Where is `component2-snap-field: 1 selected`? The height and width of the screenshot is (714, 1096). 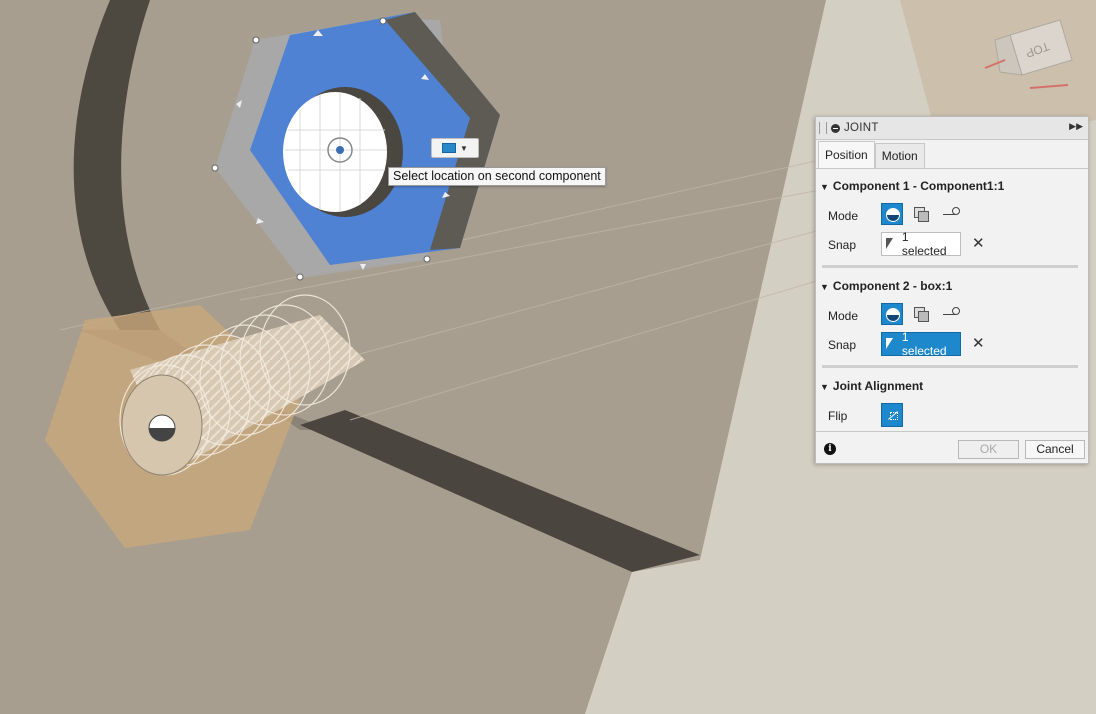
component2-snap-field: 1 selected is located at coordinates (921, 344).